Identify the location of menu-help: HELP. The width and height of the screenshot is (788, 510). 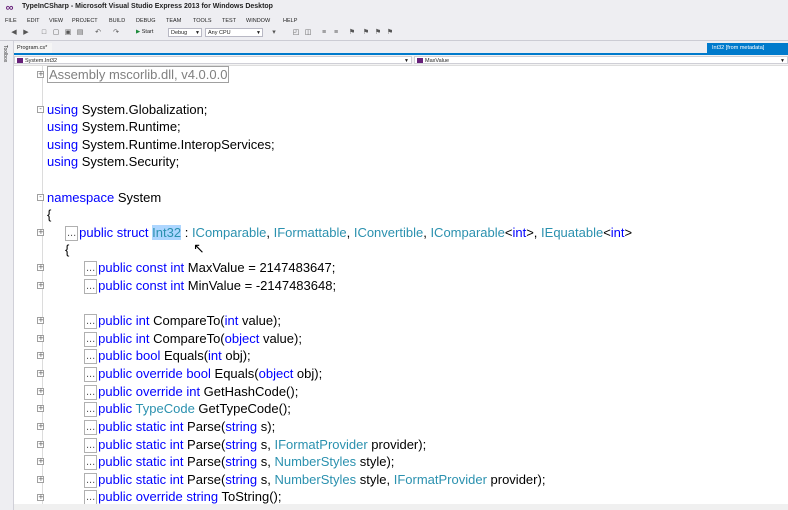
(290, 21).